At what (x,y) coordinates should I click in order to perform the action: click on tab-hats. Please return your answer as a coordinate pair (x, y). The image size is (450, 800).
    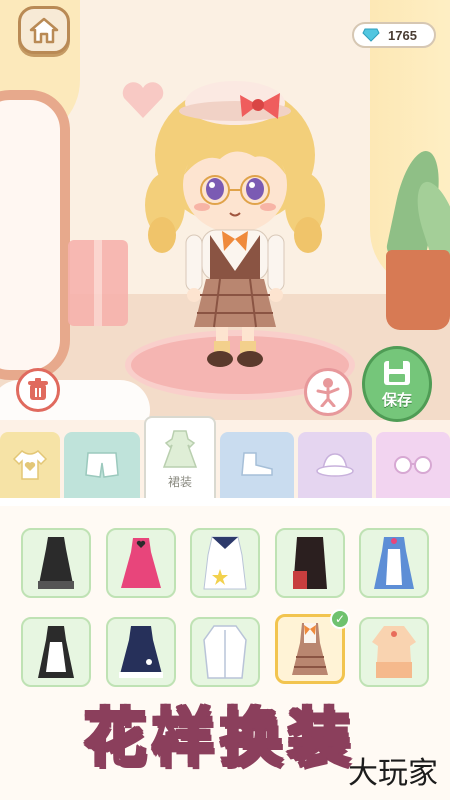
    Looking at the image, I should click on (335, 465).